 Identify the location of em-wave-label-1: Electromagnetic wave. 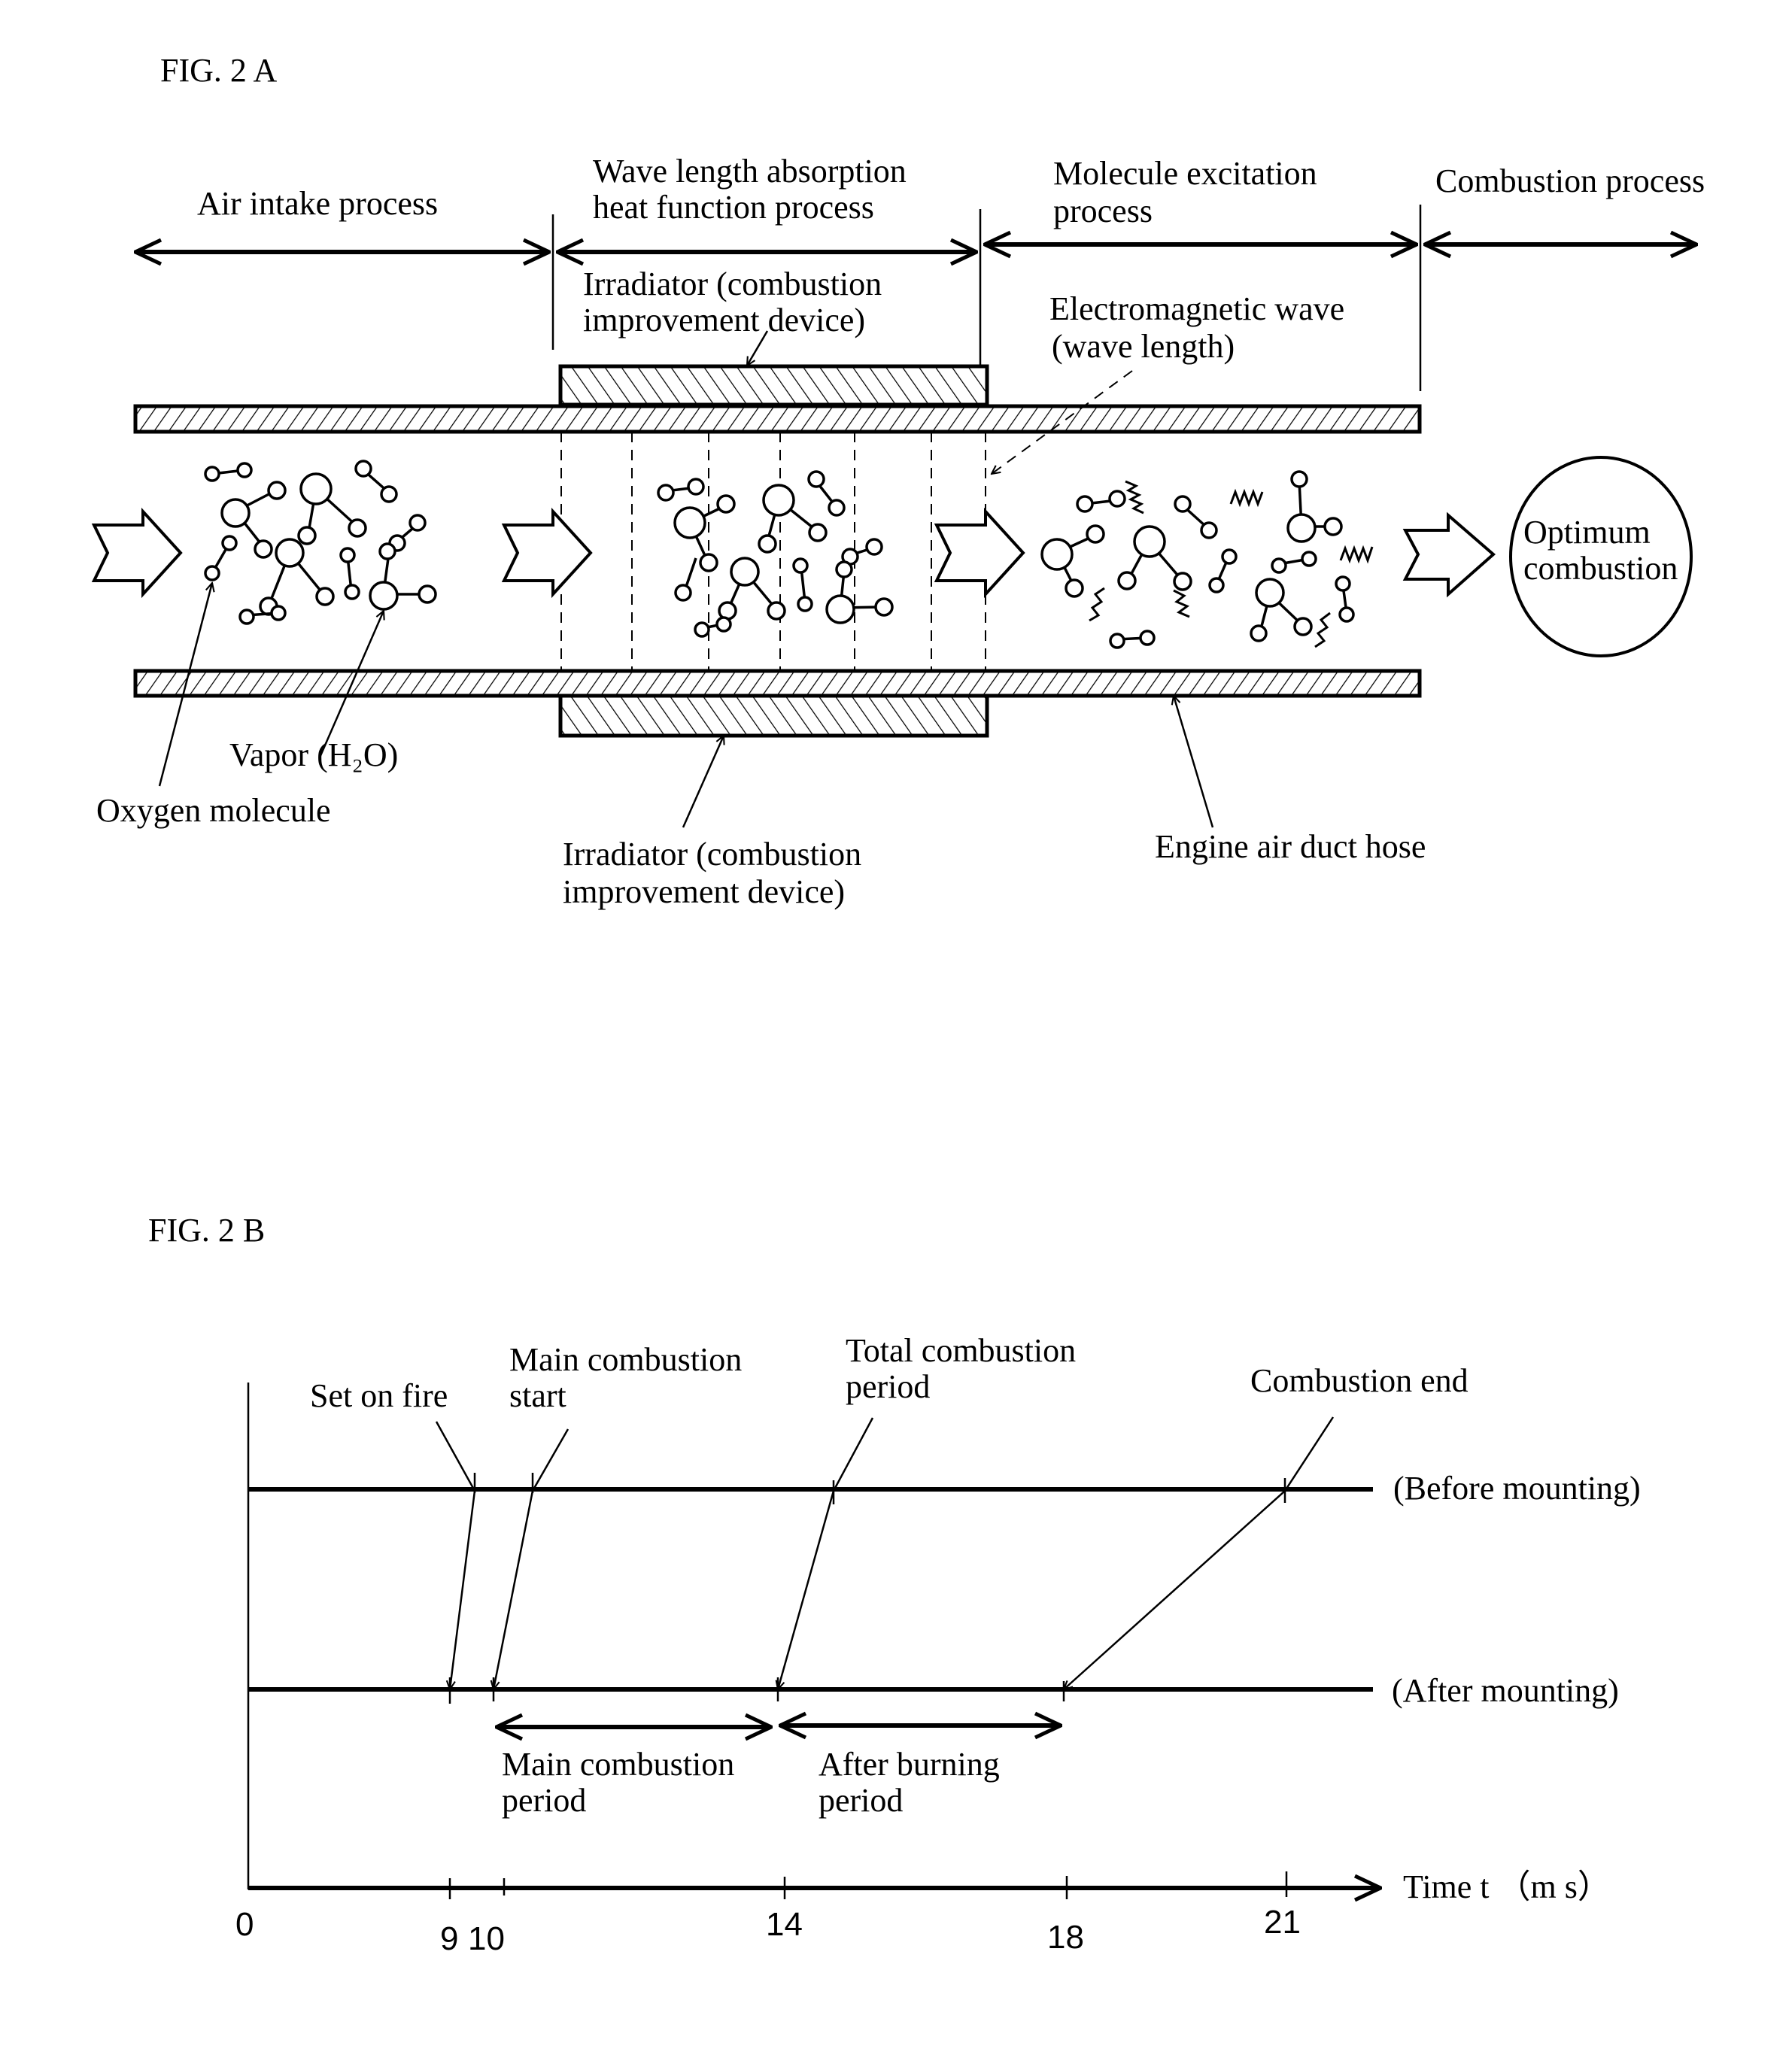
(1196, 308).